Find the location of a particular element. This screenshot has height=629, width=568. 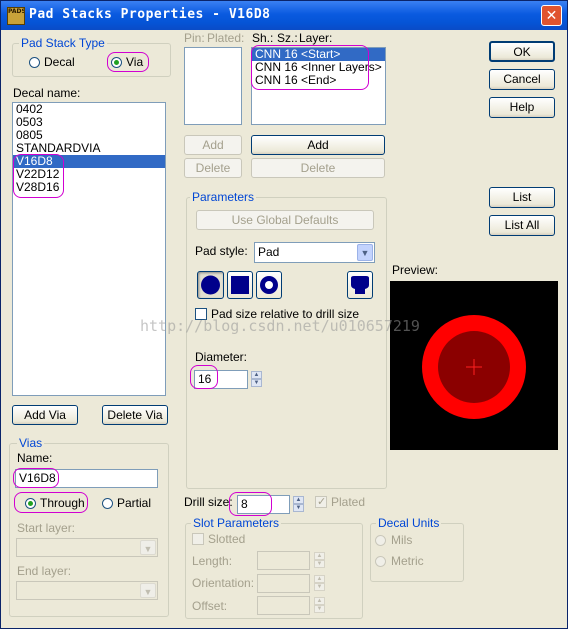

decal-units-label: Decal Units is located at coordinates (409, 523).